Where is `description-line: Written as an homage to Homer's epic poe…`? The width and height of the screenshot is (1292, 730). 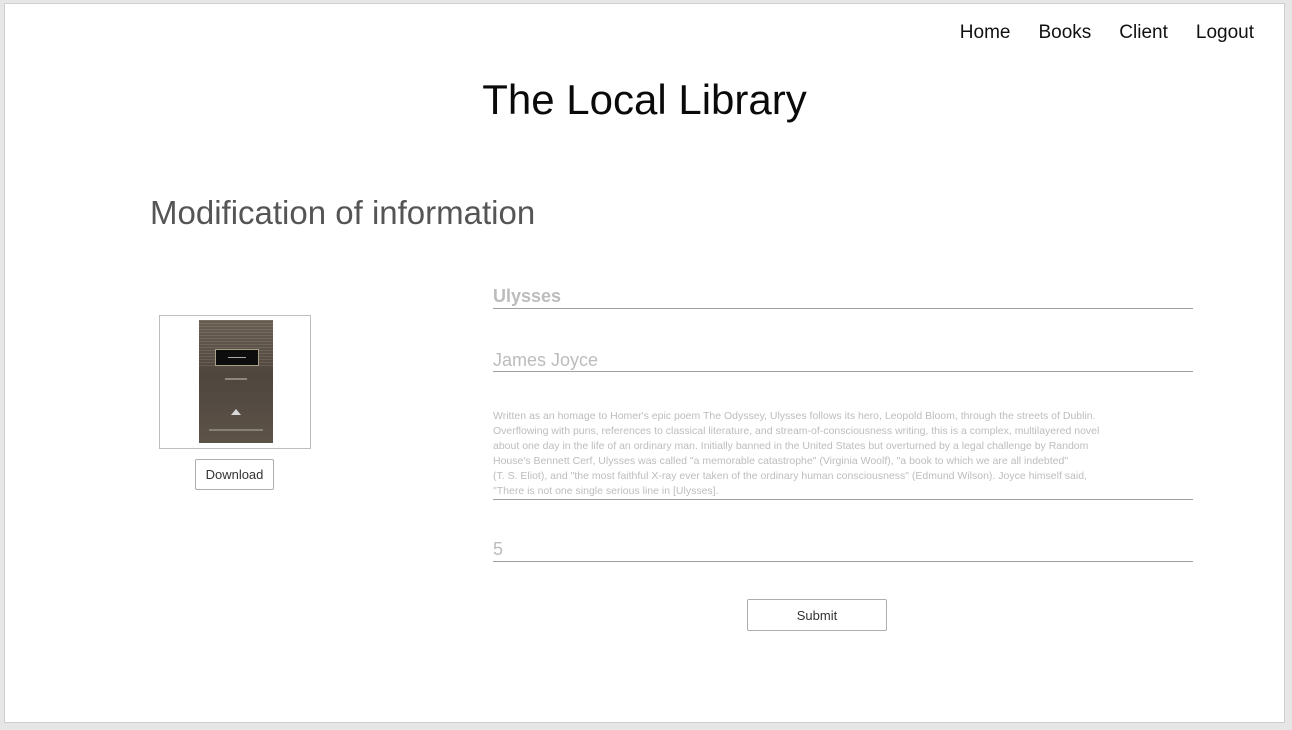
description-line: Written as an homage to Homer's epic poe… is located at coordinates (794, 416).